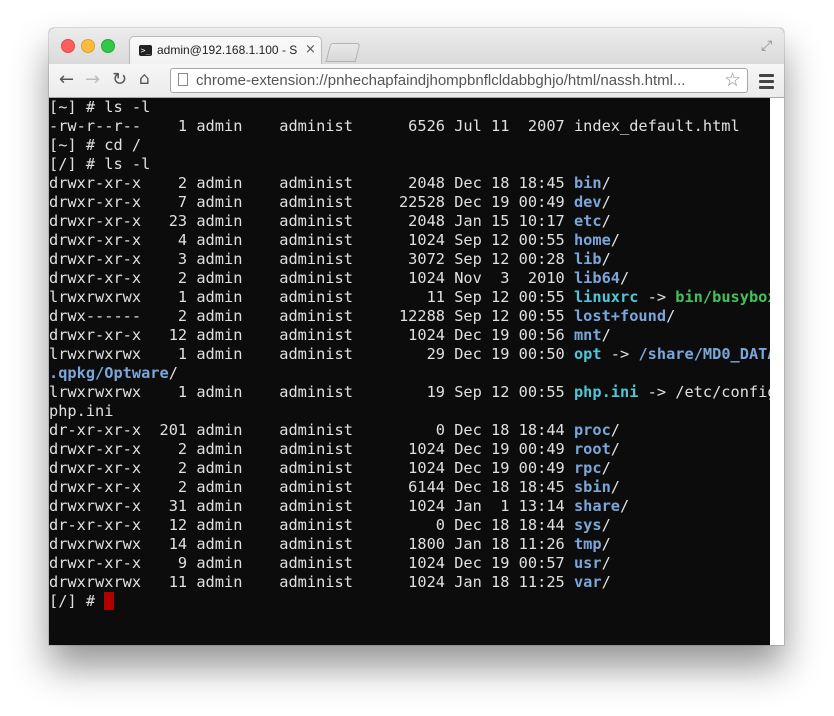 The width and height of the screenshot is (834, 716). I want to click on terminal-prompt: [/] #, so click(77, 601).